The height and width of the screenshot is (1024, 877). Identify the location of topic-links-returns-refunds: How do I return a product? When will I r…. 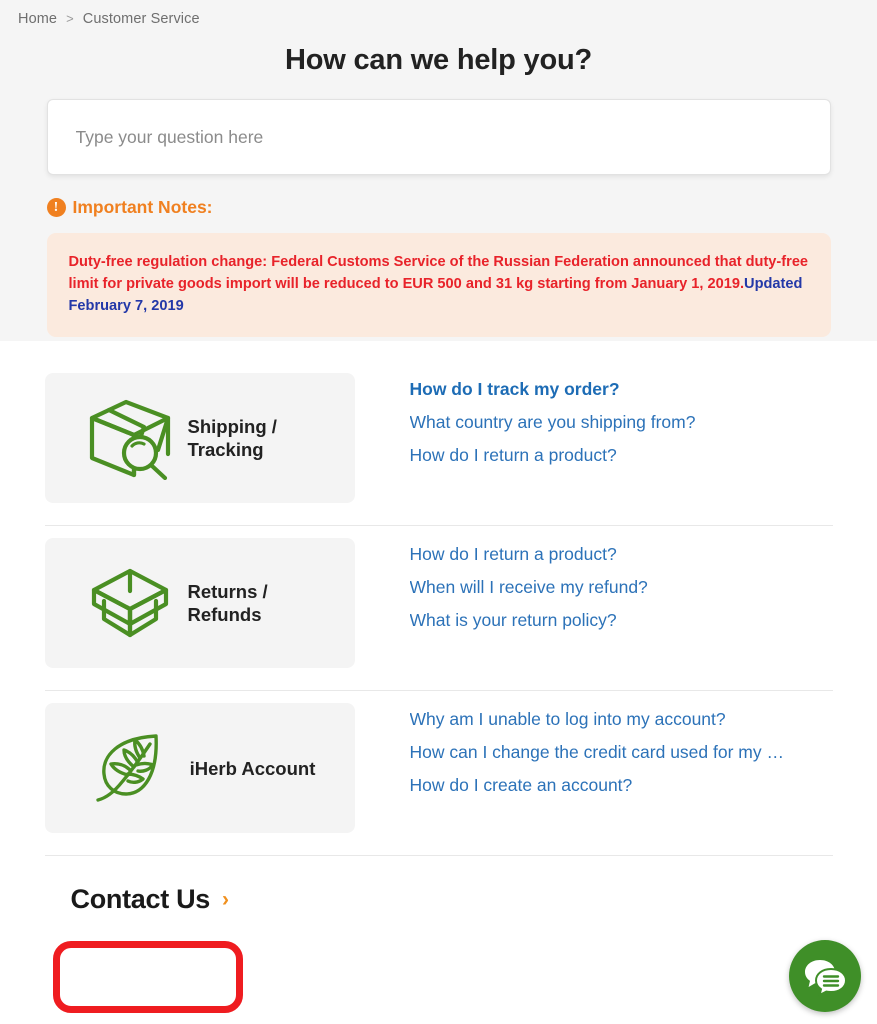
(594, 578).